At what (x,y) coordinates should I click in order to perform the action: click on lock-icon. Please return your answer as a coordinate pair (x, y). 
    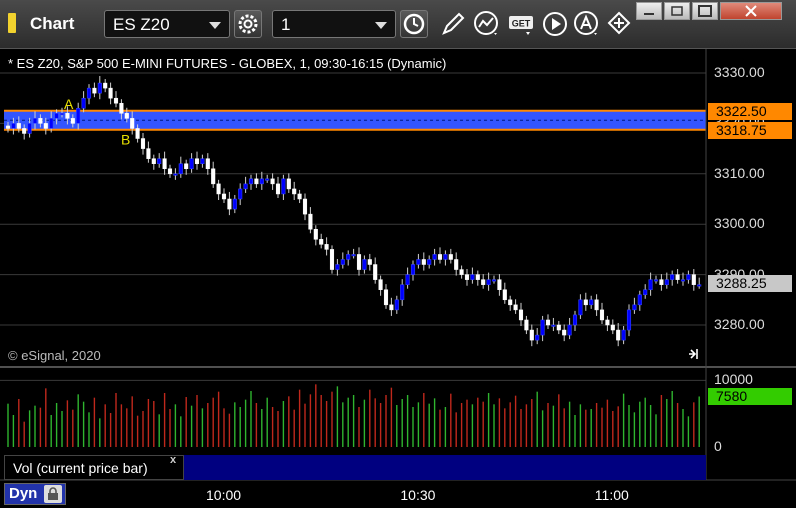
    Looking at the image, I should click on (53, 493).